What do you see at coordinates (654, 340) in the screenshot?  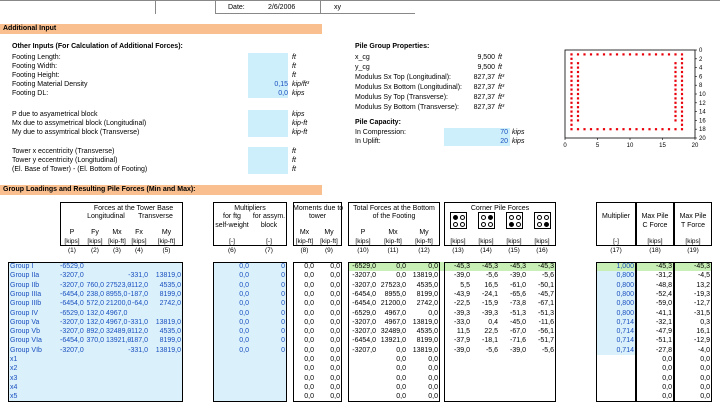 I see `table-cell: -51,1` at bounding box center [654, 340].